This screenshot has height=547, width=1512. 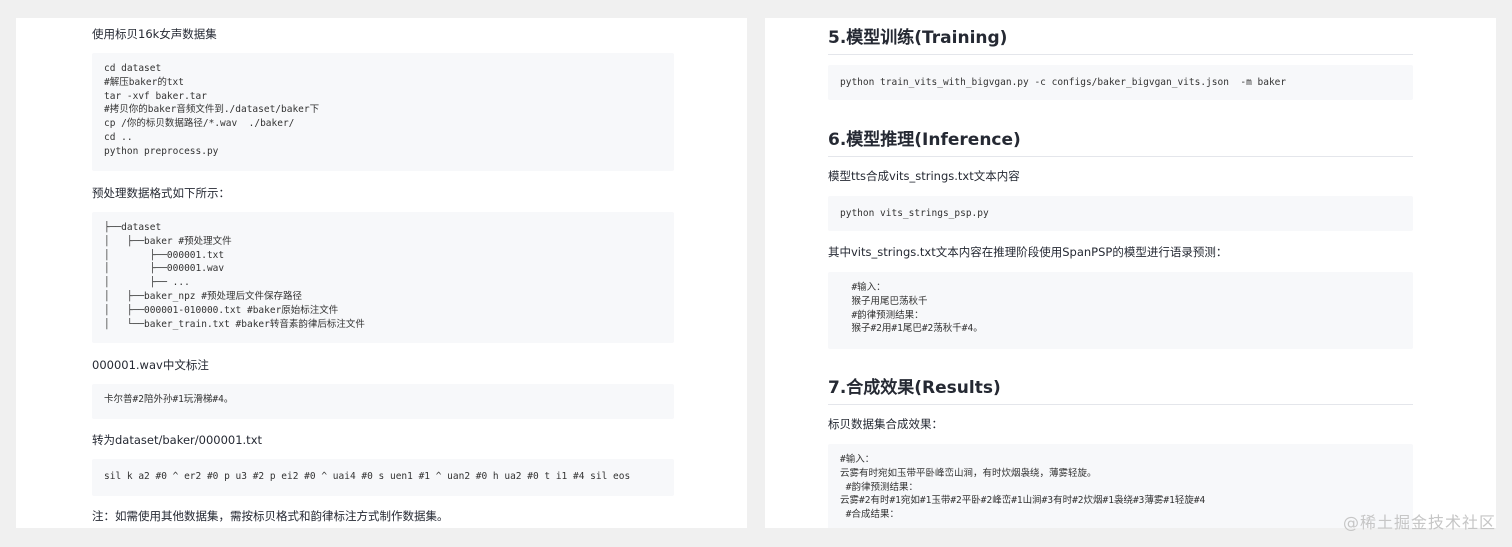 What do you see at coordinates (1120, 310) in the screenshot?
I see `prosody-code-block: #输入： 猴子用尾巴荡秋千 #韵律预测结果： 猴子#2用#1尾巴#2荡秋千#4。` at bounding box center [1120, 310].